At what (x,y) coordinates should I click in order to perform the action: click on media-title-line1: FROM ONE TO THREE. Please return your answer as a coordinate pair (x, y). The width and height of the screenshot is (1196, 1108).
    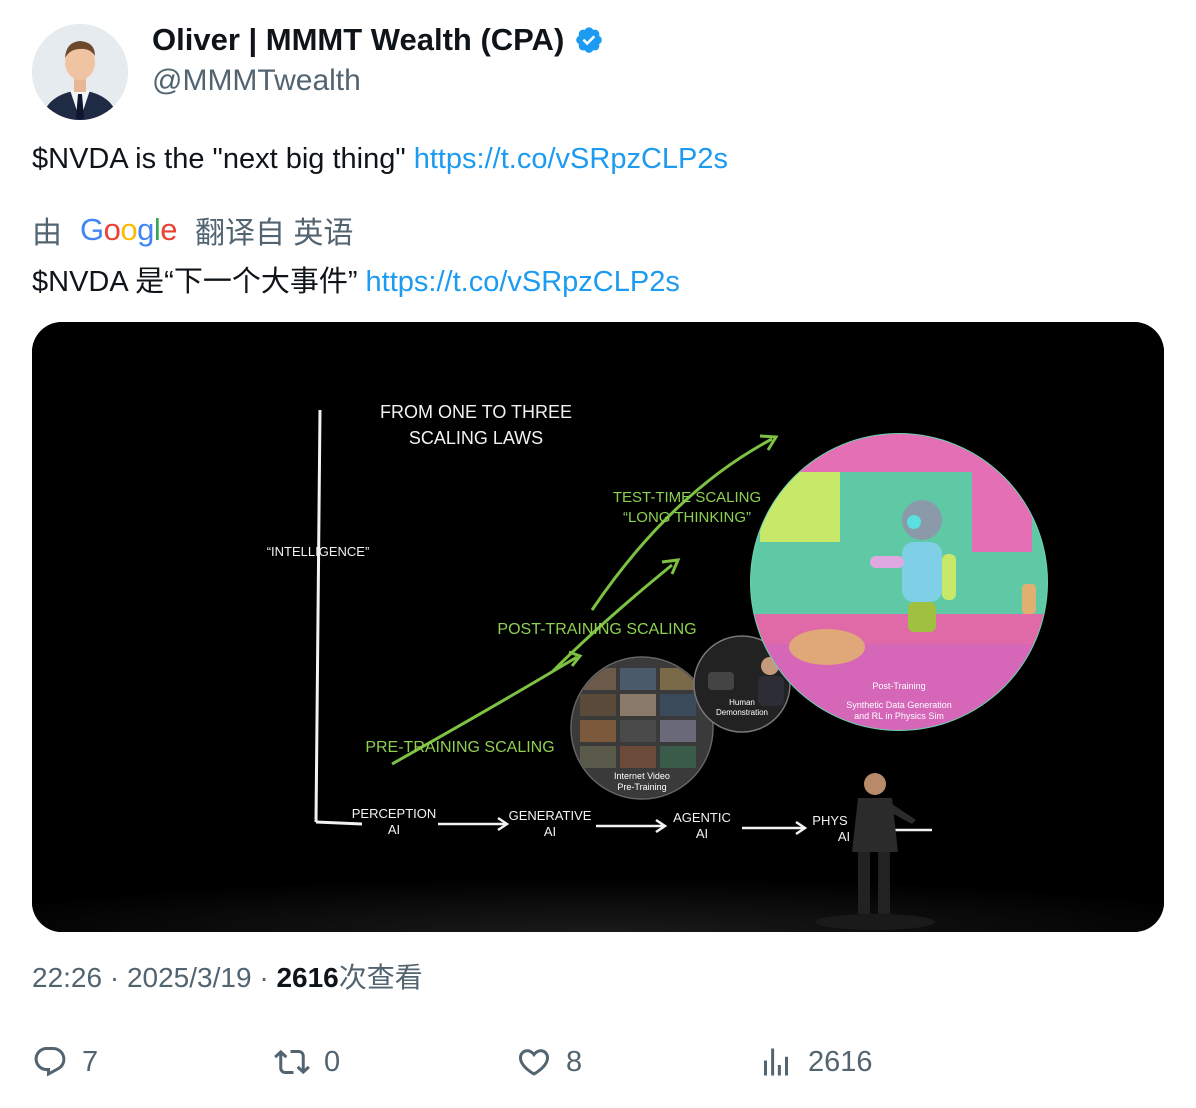
    Looking at the image, I should click on (476, 412).